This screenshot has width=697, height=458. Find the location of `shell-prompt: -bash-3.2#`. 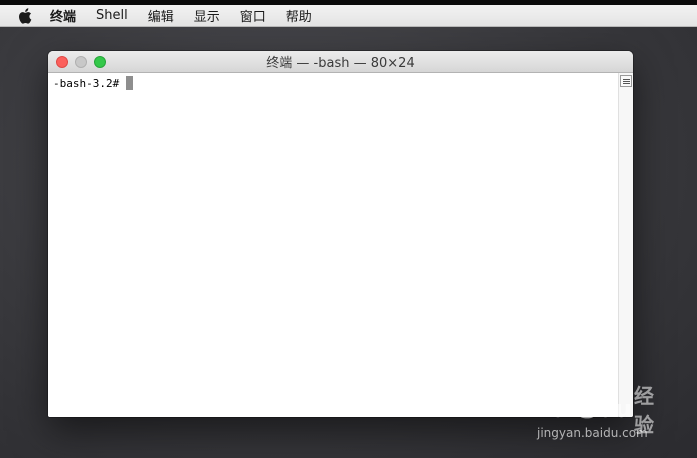

shell-prompt: -bash-3.2# is located at coordinates (86, 83).